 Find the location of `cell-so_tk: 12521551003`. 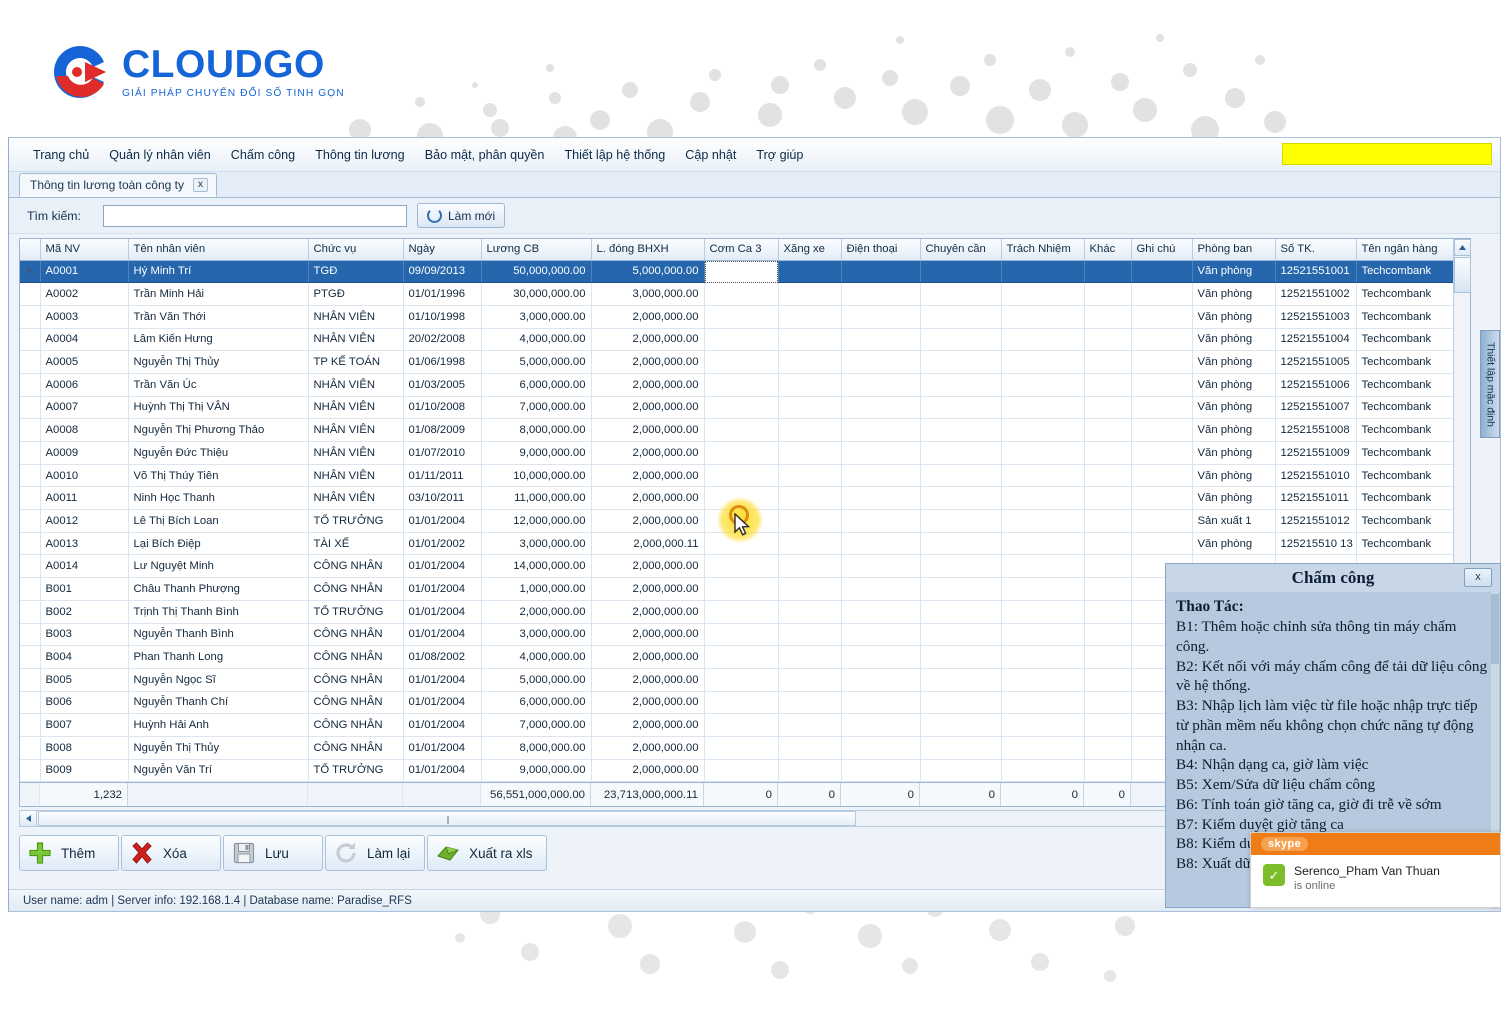

cell-so_tk: 12521551003 is located at coordinates (1316, 317).